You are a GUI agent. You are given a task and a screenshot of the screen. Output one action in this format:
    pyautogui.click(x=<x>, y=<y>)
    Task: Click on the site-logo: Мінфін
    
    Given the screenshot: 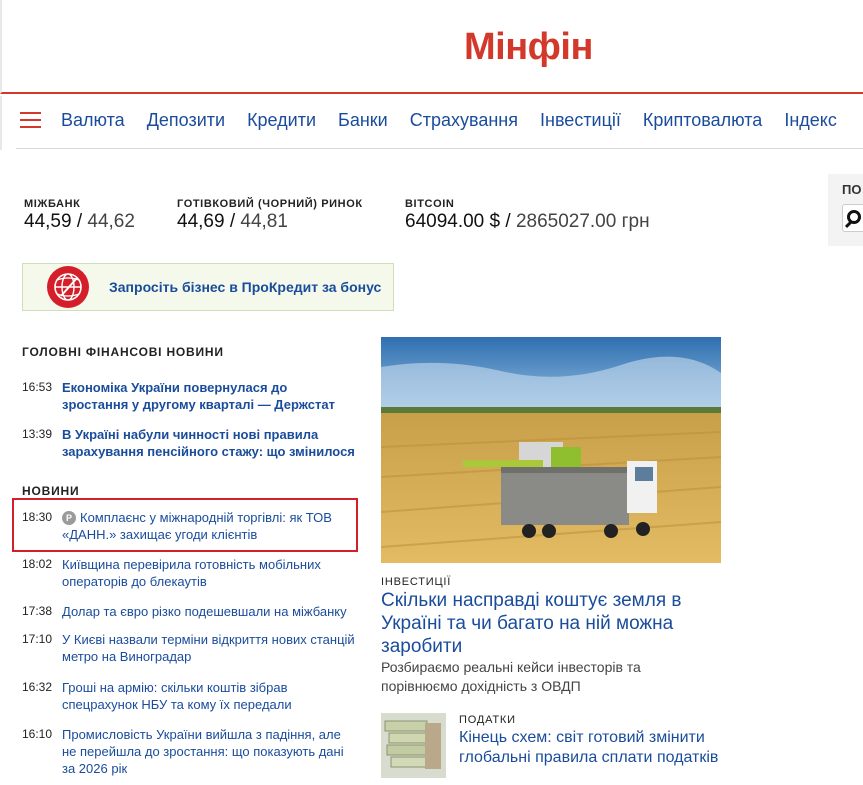 What is the action you would take?
    pyautogui.click(x=528, y=47)
    